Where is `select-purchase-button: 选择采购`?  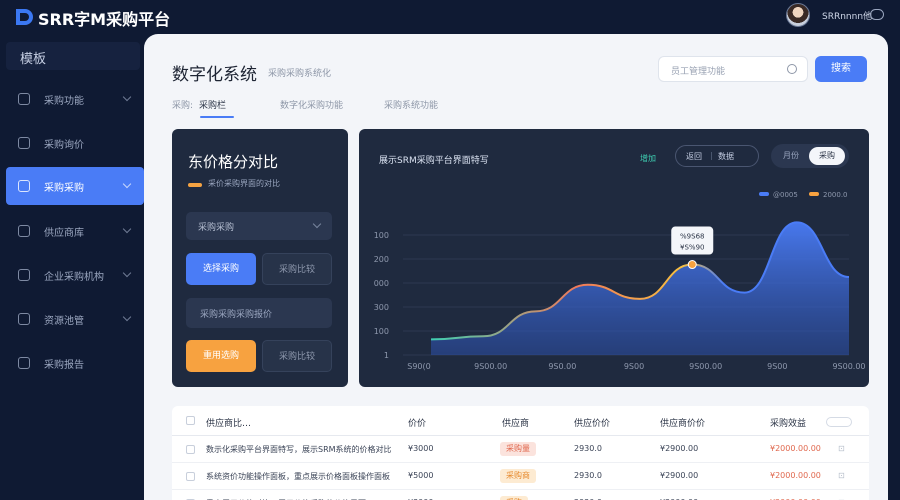 select-purchase-button: 选择采购 is located at coordinates (221, 269).